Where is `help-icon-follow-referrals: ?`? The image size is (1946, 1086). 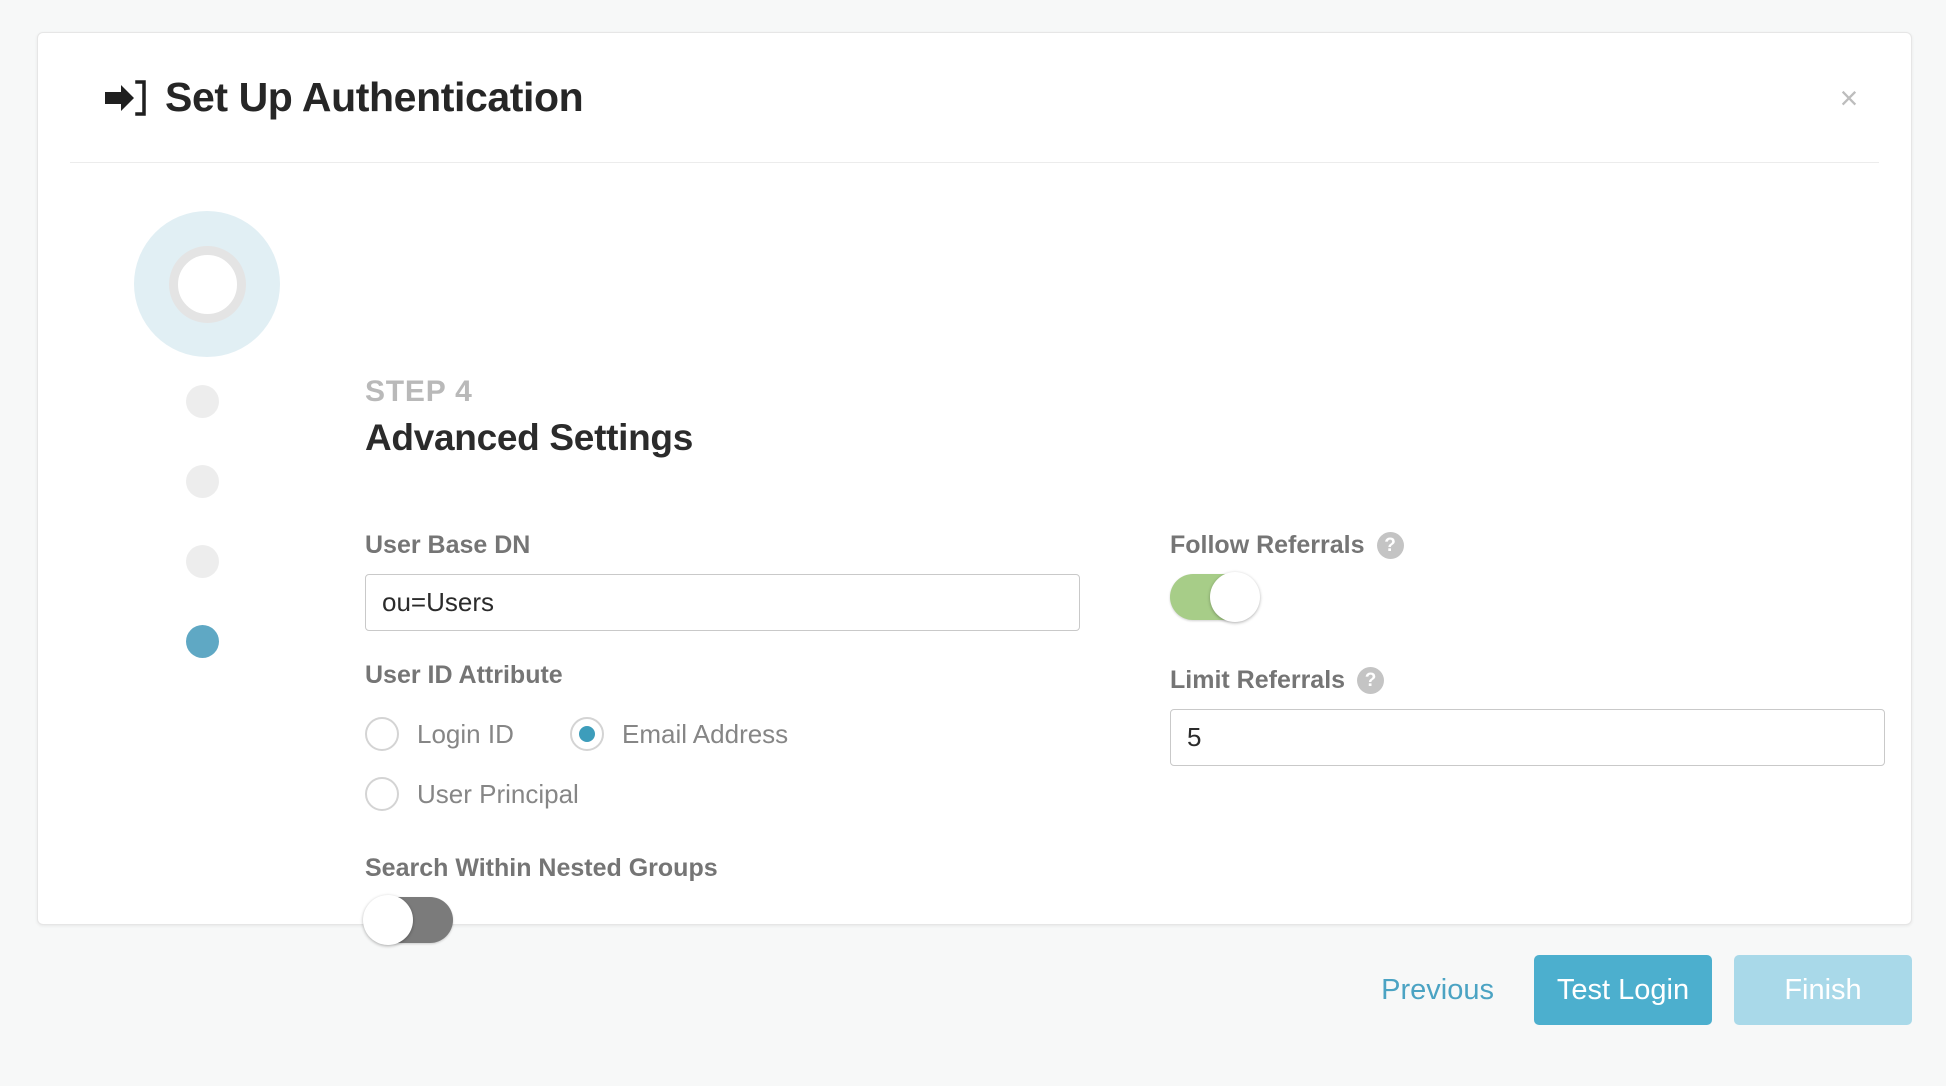 help-icon-follow-referrals: ? is located at coordinates (1390, 545).